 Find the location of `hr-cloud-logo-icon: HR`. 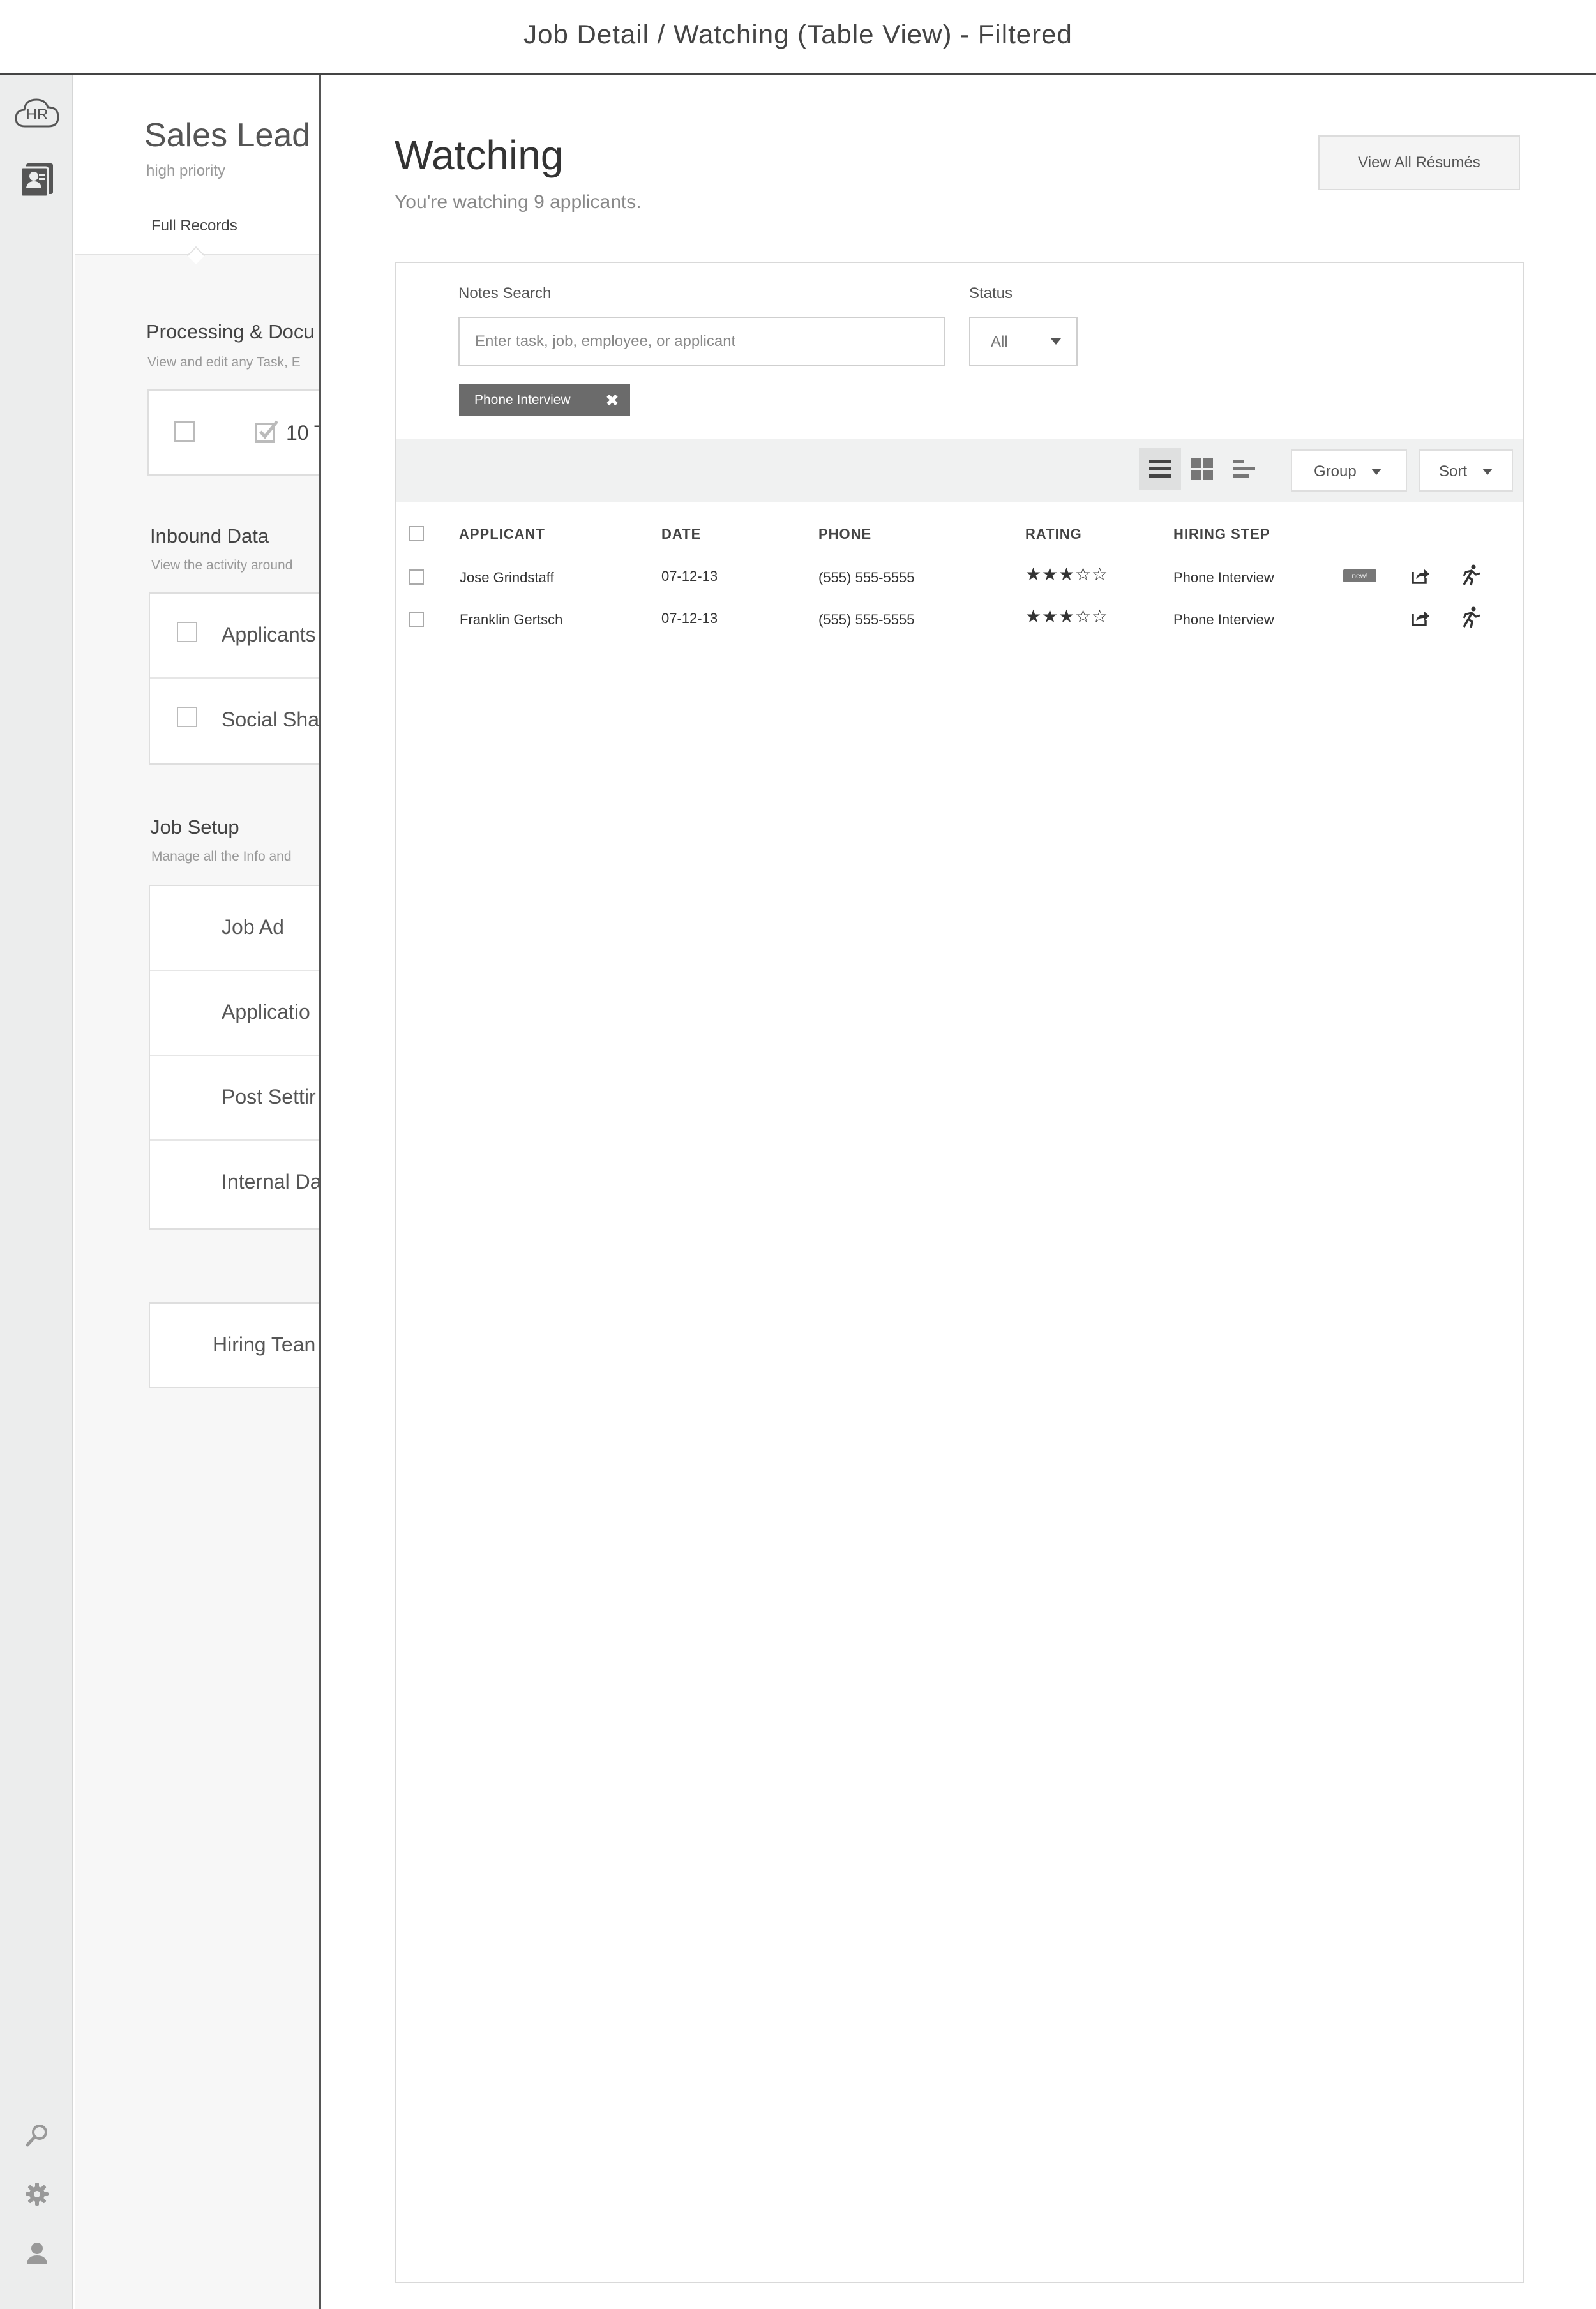

hr-cloud-logo-icon: HR is located at coordinates (37, 113).